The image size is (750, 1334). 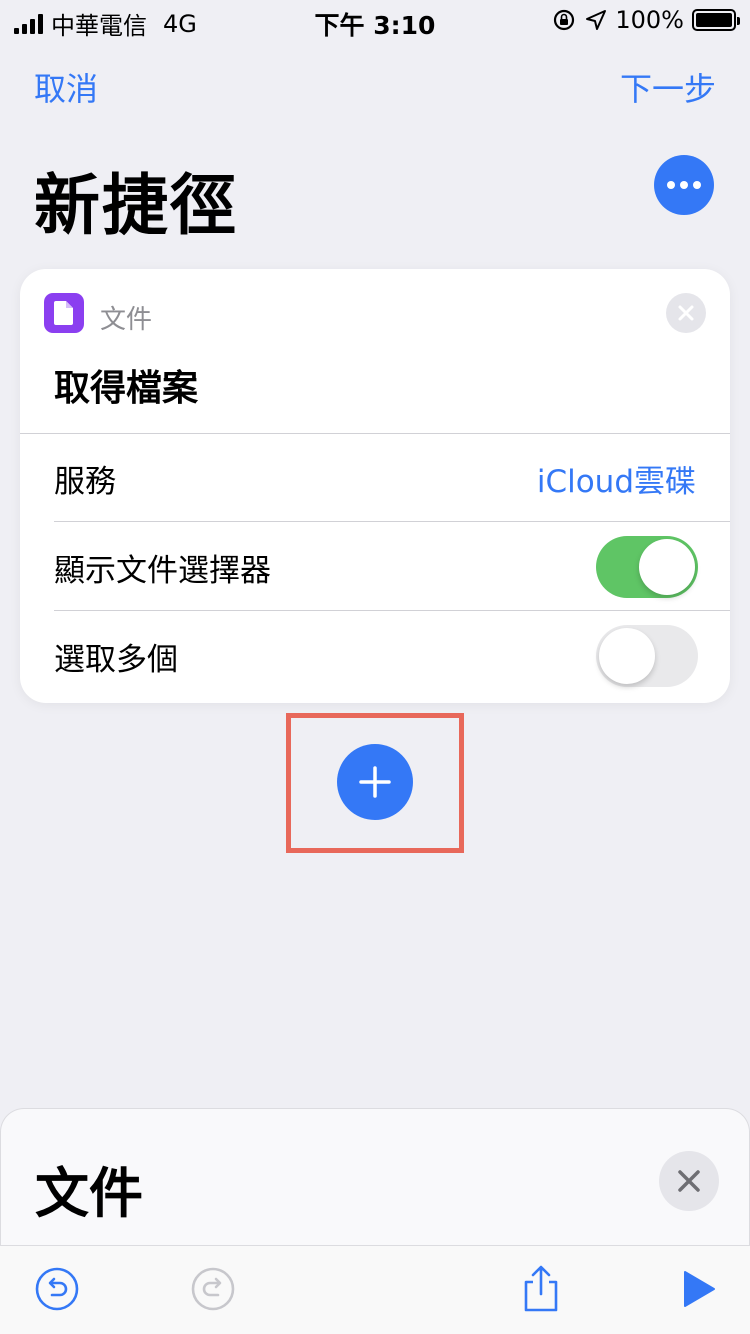 I want to click on undo-button, so click(x=57, y=1289).